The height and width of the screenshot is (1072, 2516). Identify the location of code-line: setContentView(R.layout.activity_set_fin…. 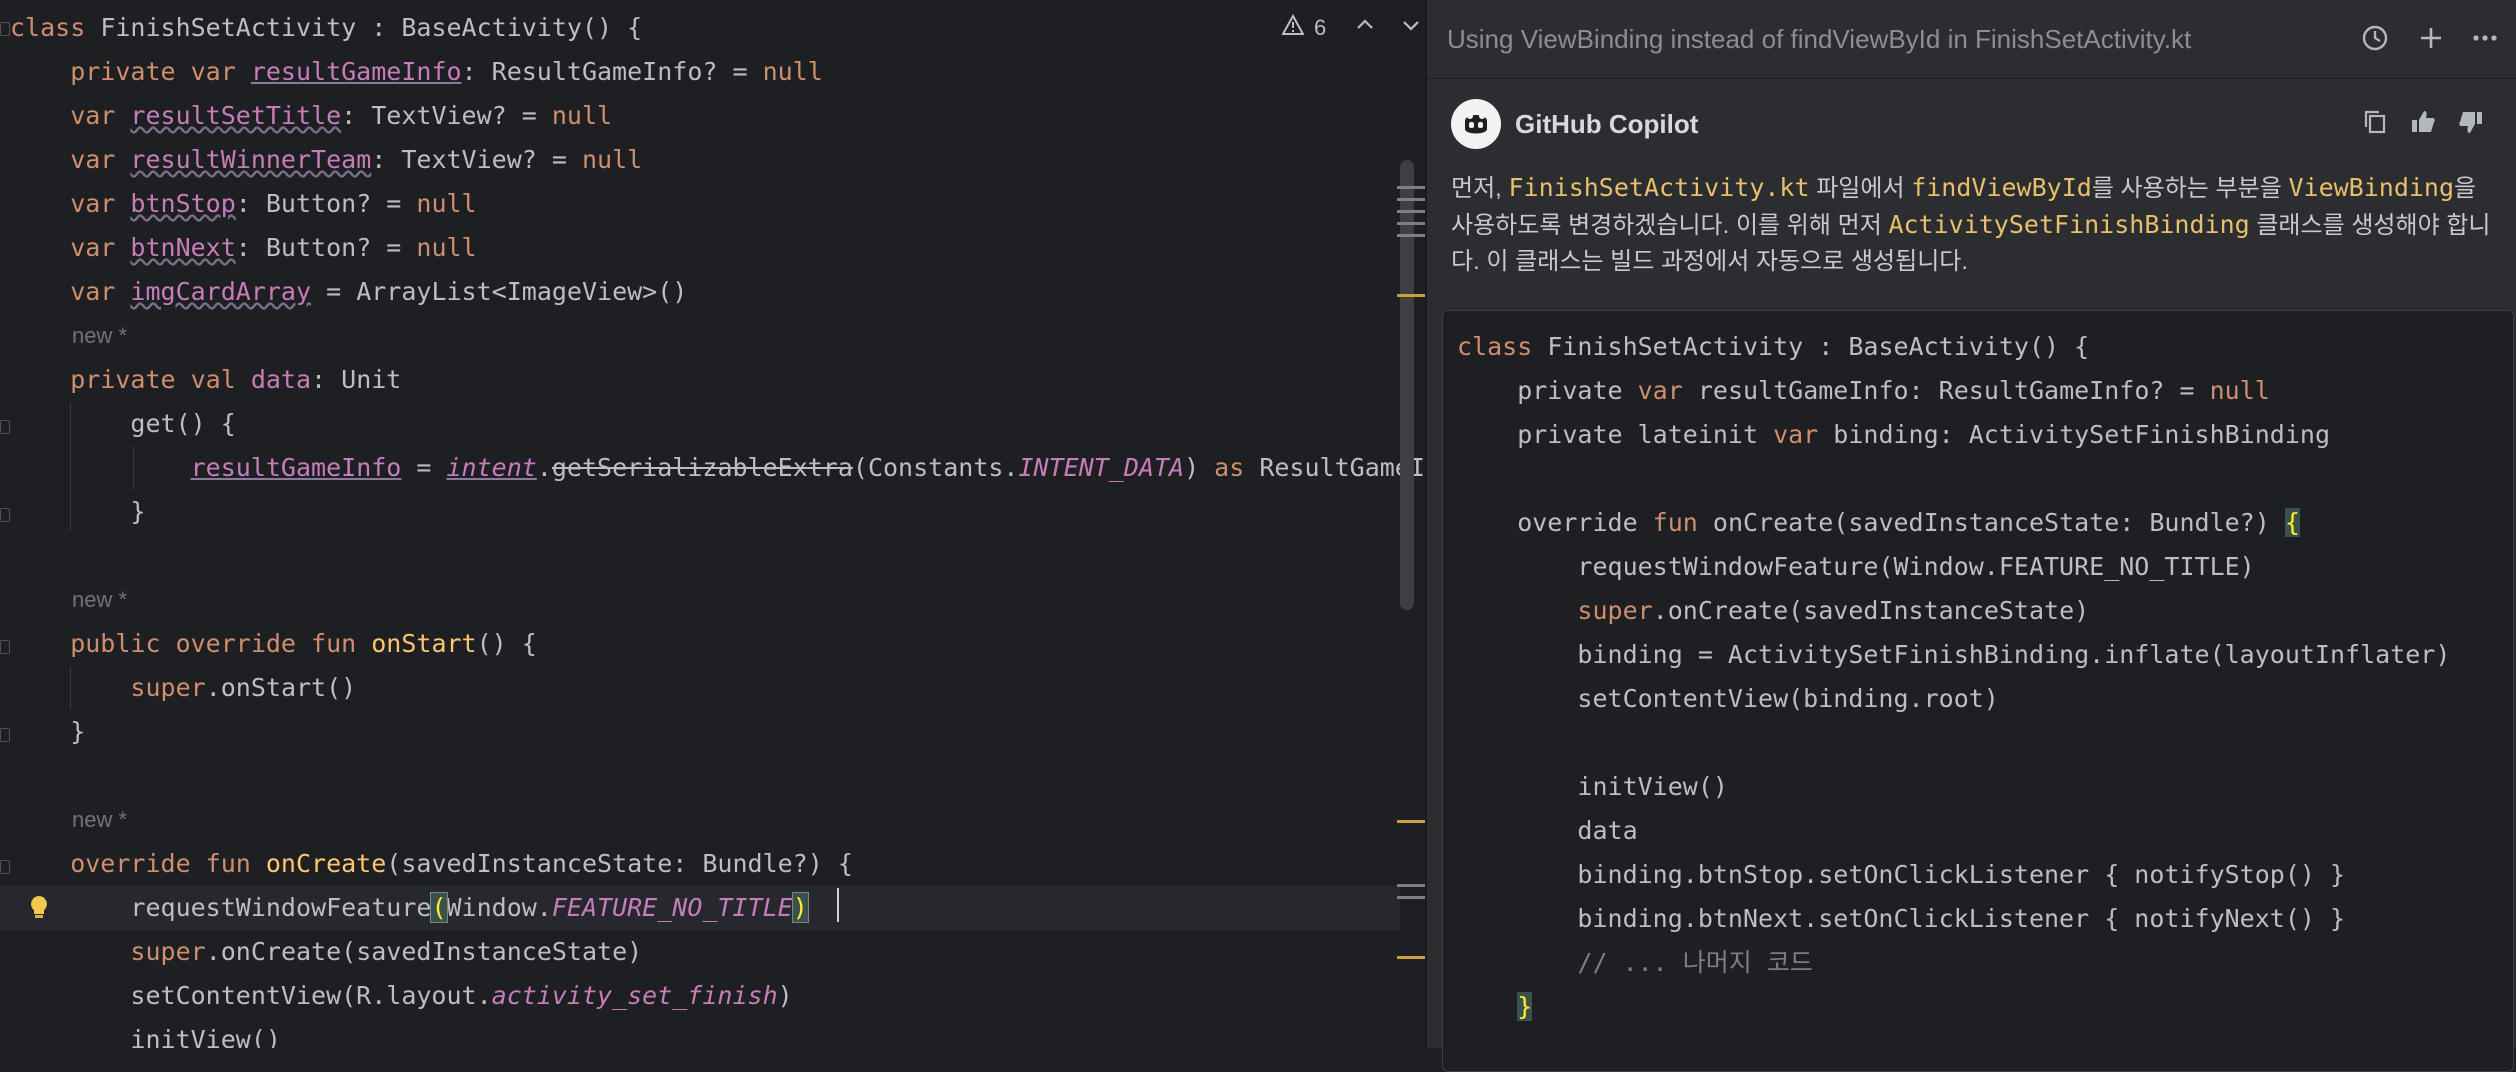
(401, 996).